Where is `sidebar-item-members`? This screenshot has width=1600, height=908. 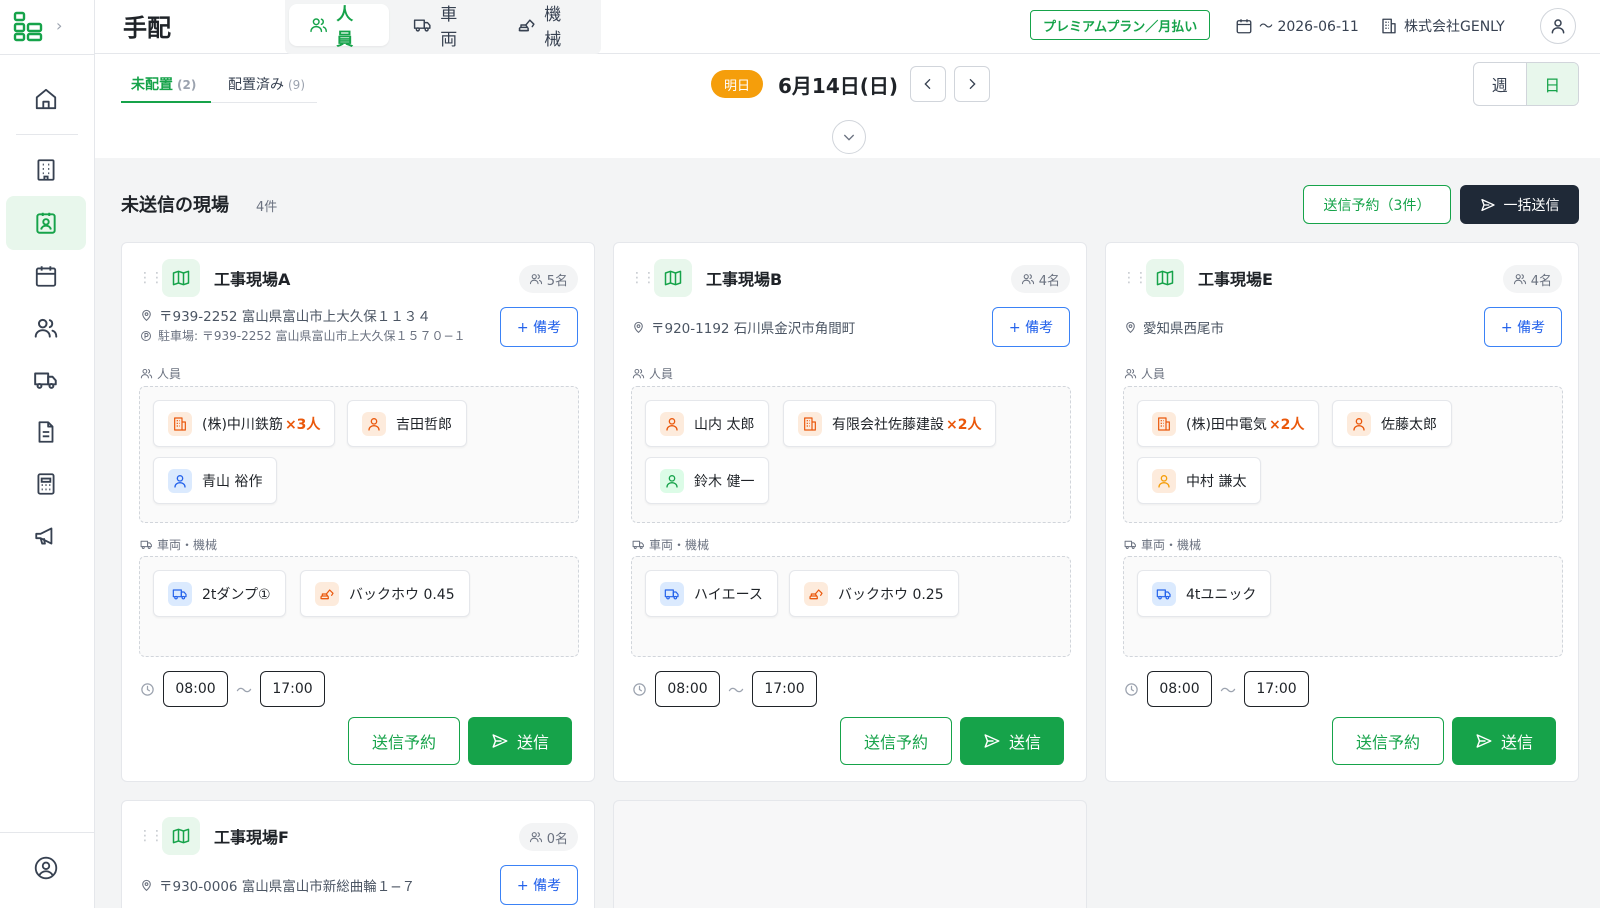 sidebar-item-members is located at coordinates (46, 328).